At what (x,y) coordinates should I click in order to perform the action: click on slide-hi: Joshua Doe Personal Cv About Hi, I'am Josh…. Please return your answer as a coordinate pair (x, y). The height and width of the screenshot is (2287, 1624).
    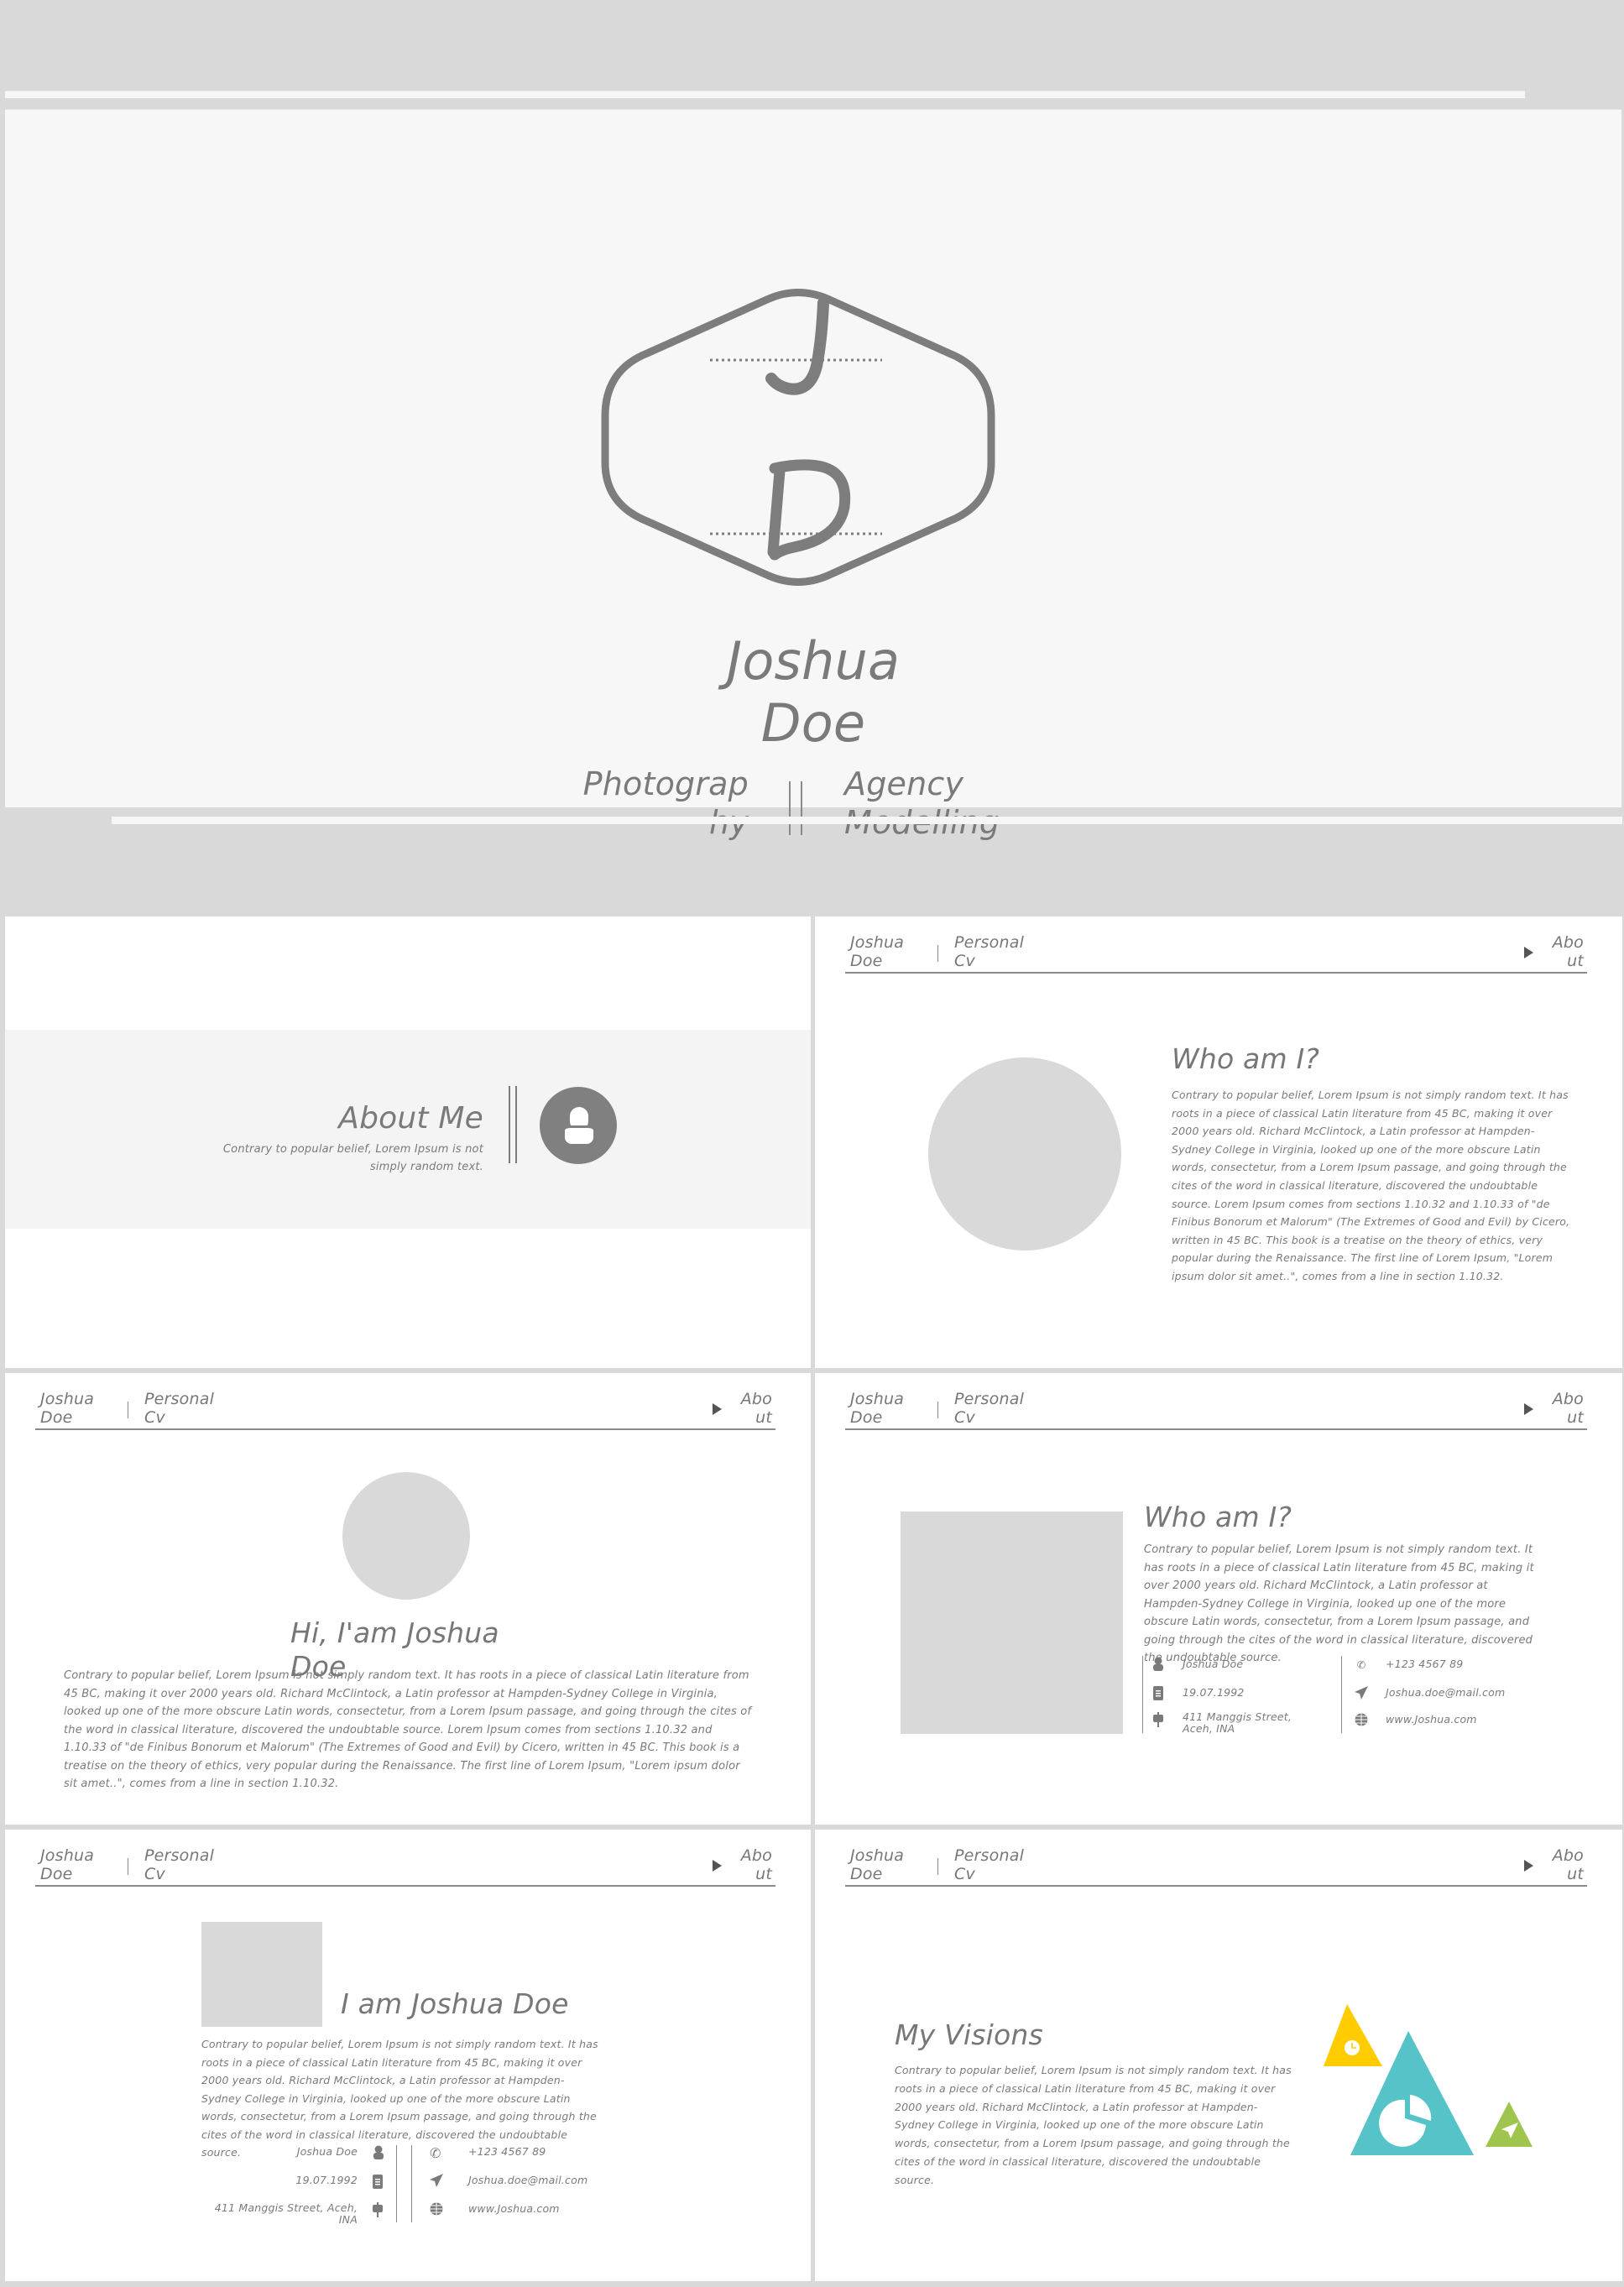
    Looking at the image, I should click on (408, 1599).